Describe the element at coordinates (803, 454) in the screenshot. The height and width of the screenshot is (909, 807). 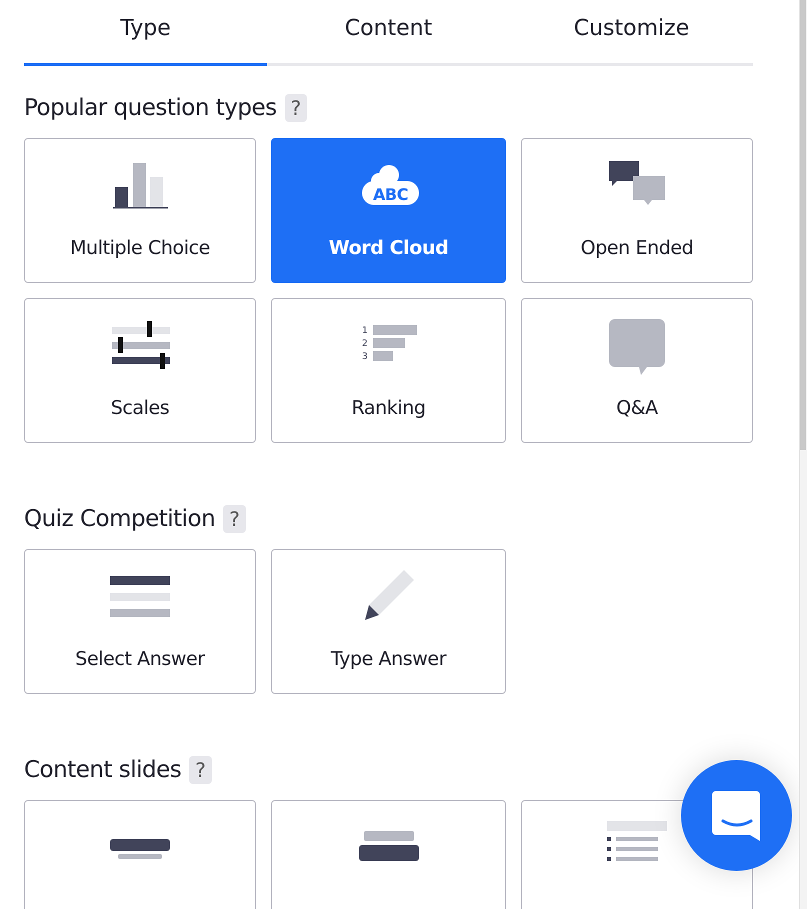
I see `scrollbar` at that location.